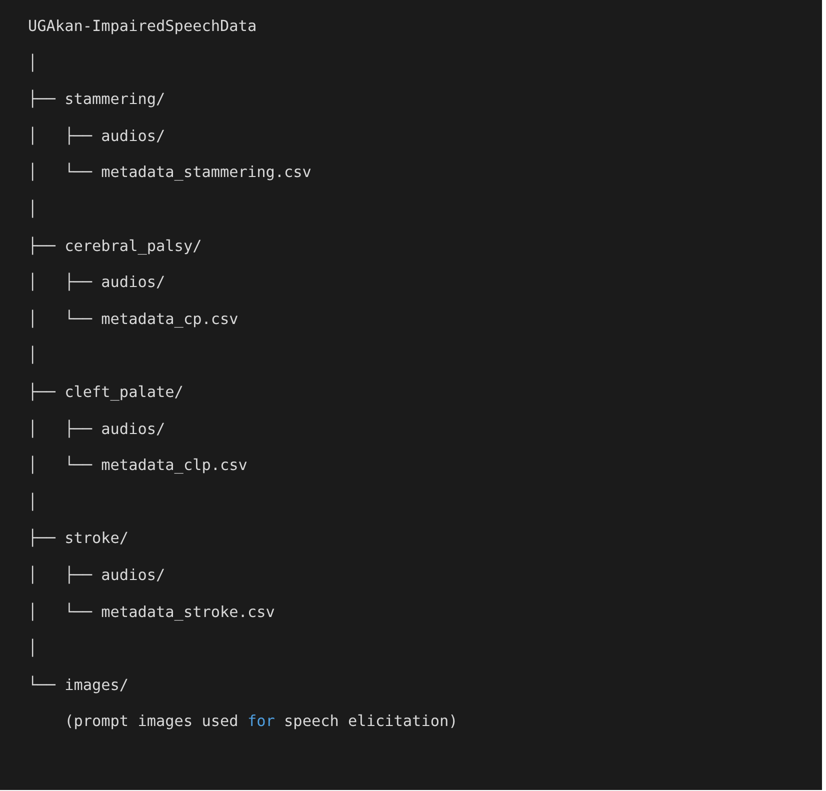 The height and width of the screenshot is (791, 826). Describe the element at coordinates (261, 721) in the screenshot. I see `code-line: (prompt images used for speech elicitation)` at that location.